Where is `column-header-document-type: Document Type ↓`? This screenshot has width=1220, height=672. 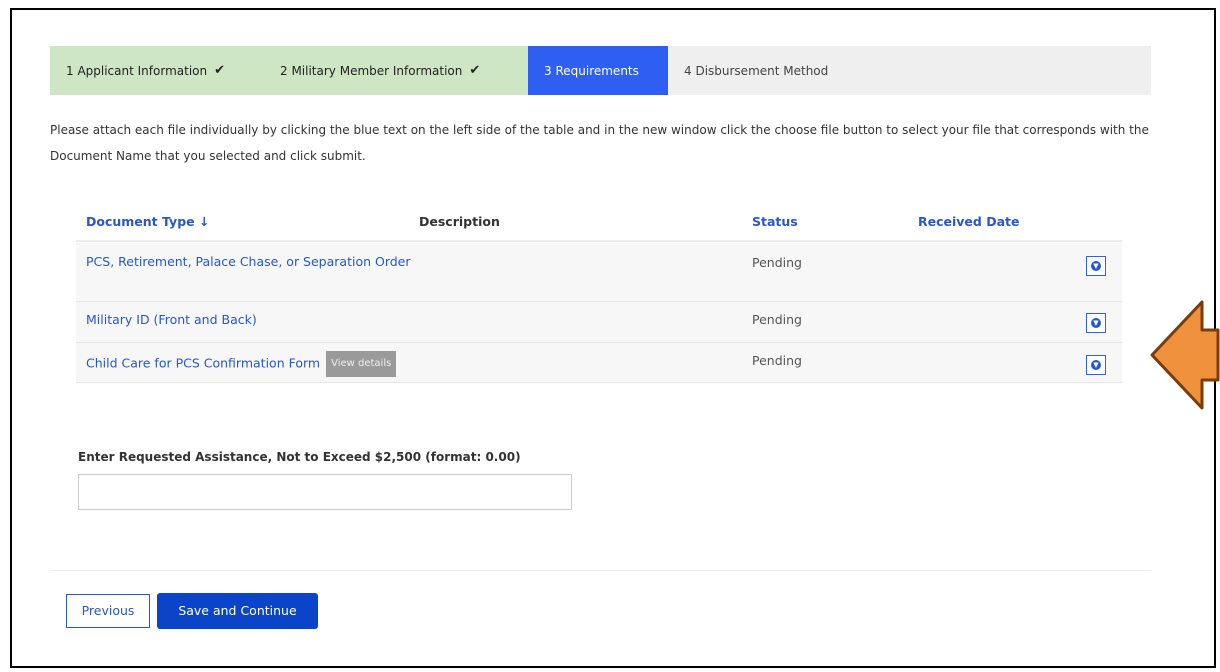 column-header-document-type: Document Type ↓ is located at coordinates (147, 221).